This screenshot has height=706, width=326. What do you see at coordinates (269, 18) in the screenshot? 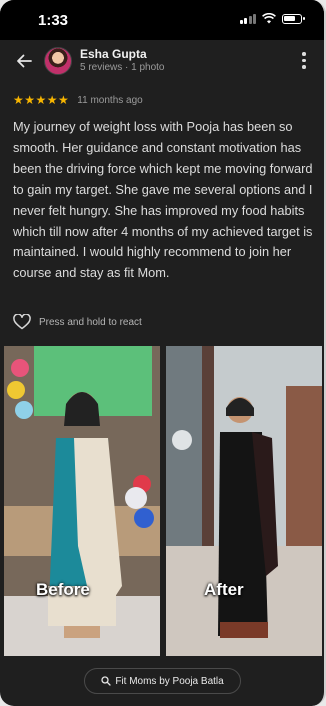
I see `wifi-icon` at bounding box center [269, 18].